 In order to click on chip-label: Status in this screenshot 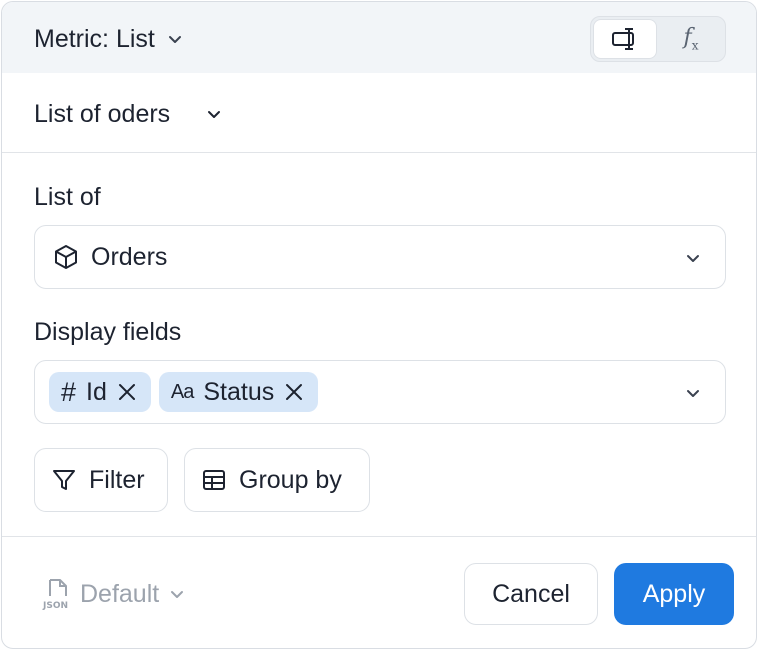, I will do `click(239, 391)`.